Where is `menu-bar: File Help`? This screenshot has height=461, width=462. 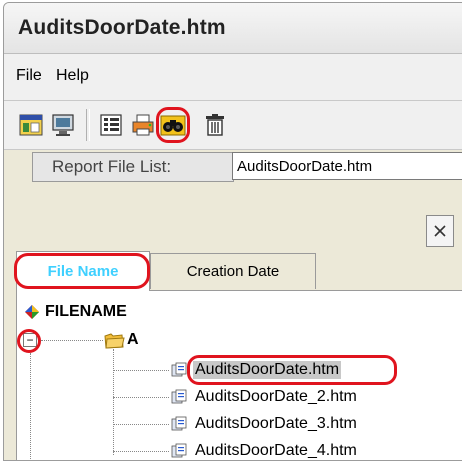
menu-bar: File Help is located at coordinates (233, 77).